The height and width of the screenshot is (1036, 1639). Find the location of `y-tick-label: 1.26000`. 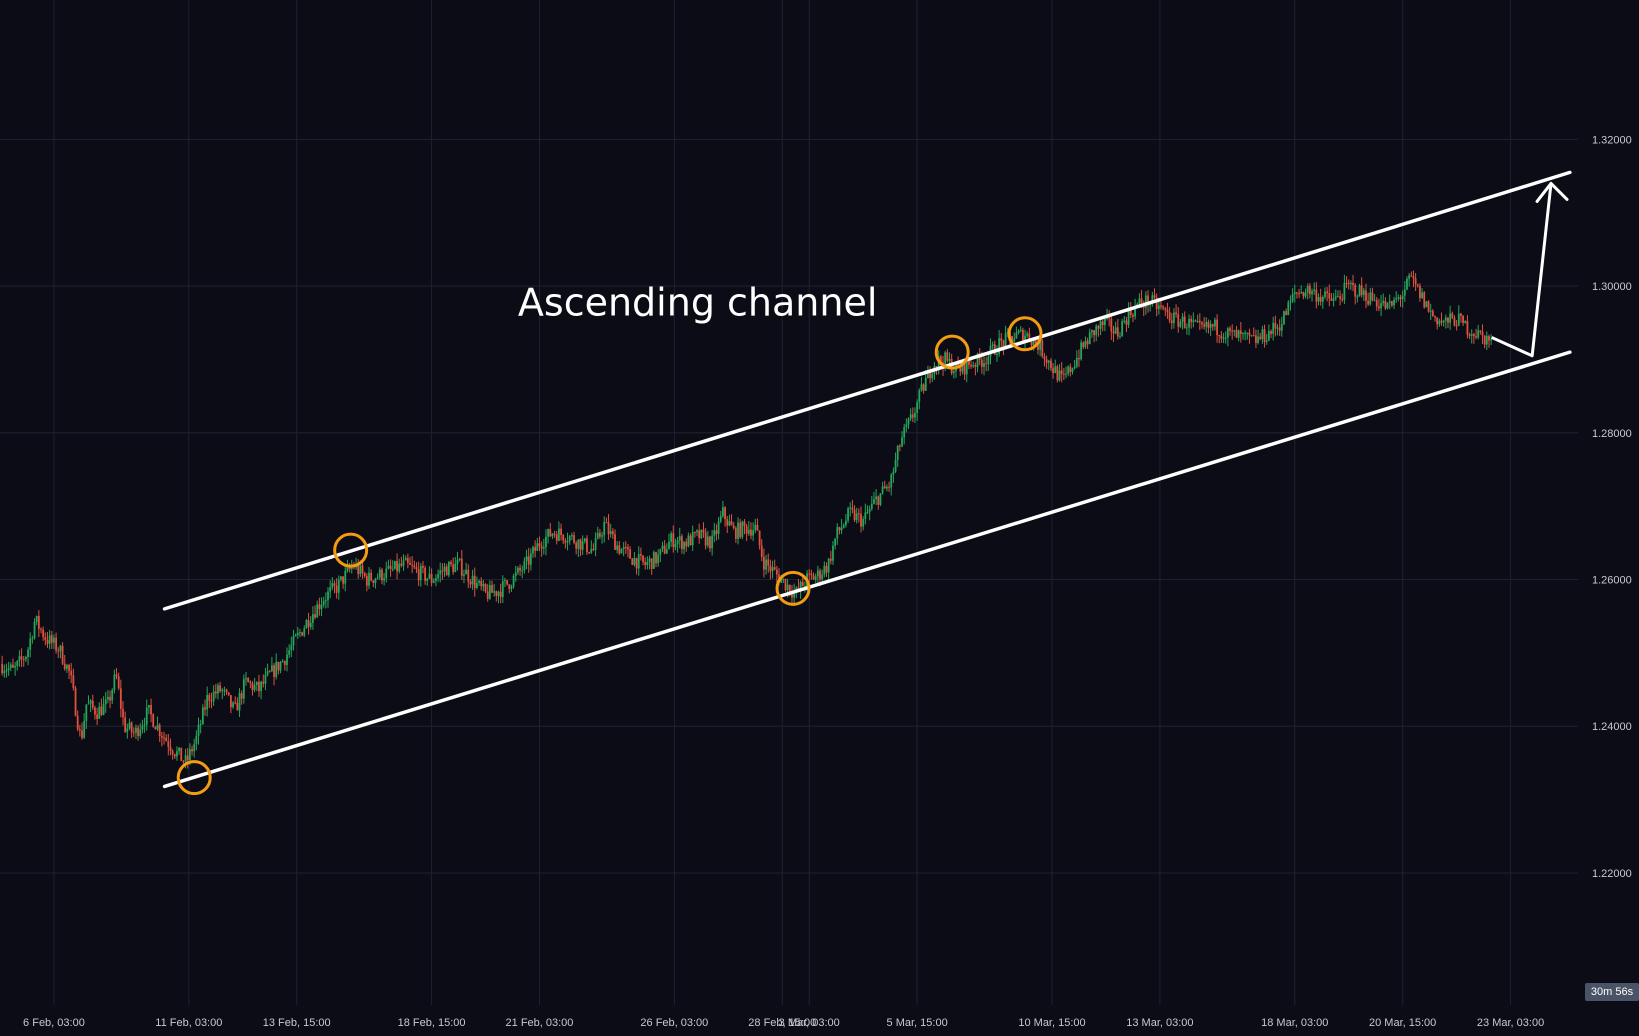

y-tick-label: 1.26000 is located at coordinates (1612, 581).